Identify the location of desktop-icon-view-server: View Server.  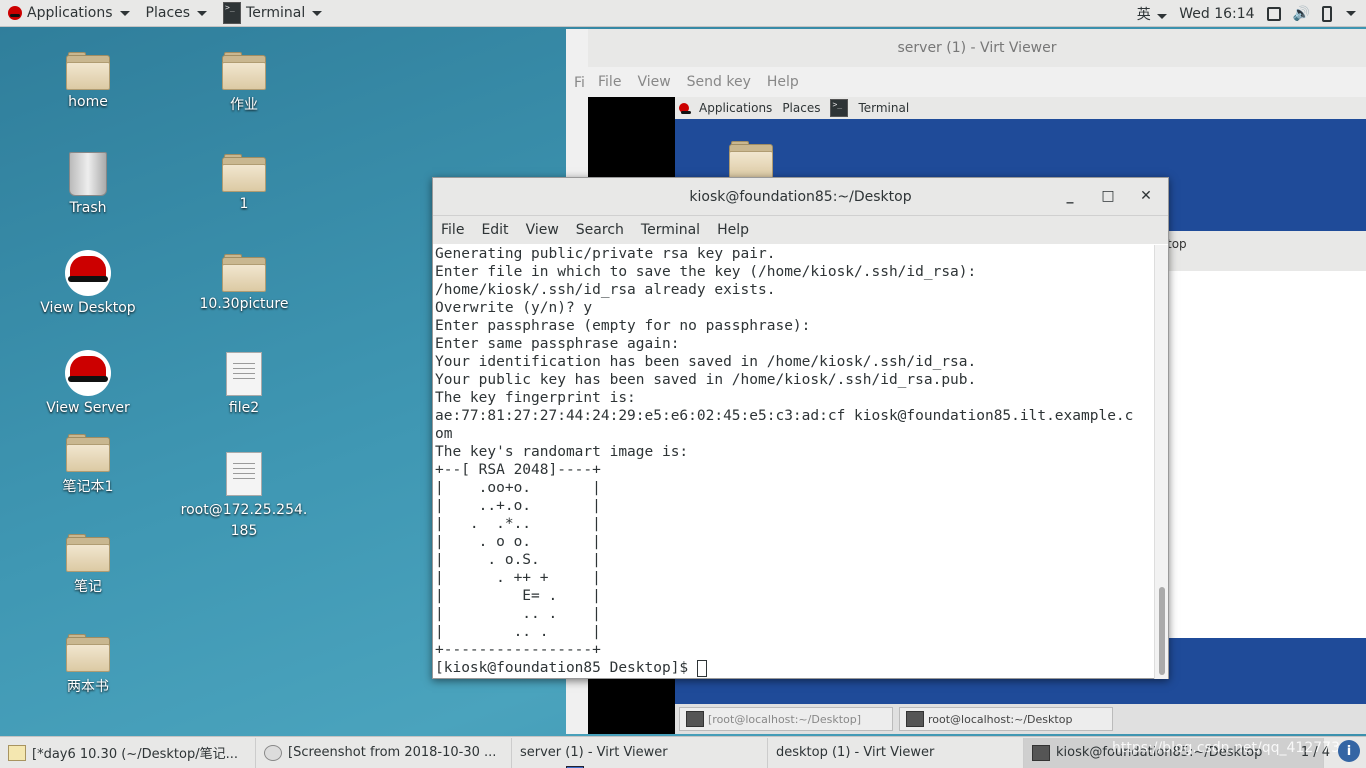
(88, 383).